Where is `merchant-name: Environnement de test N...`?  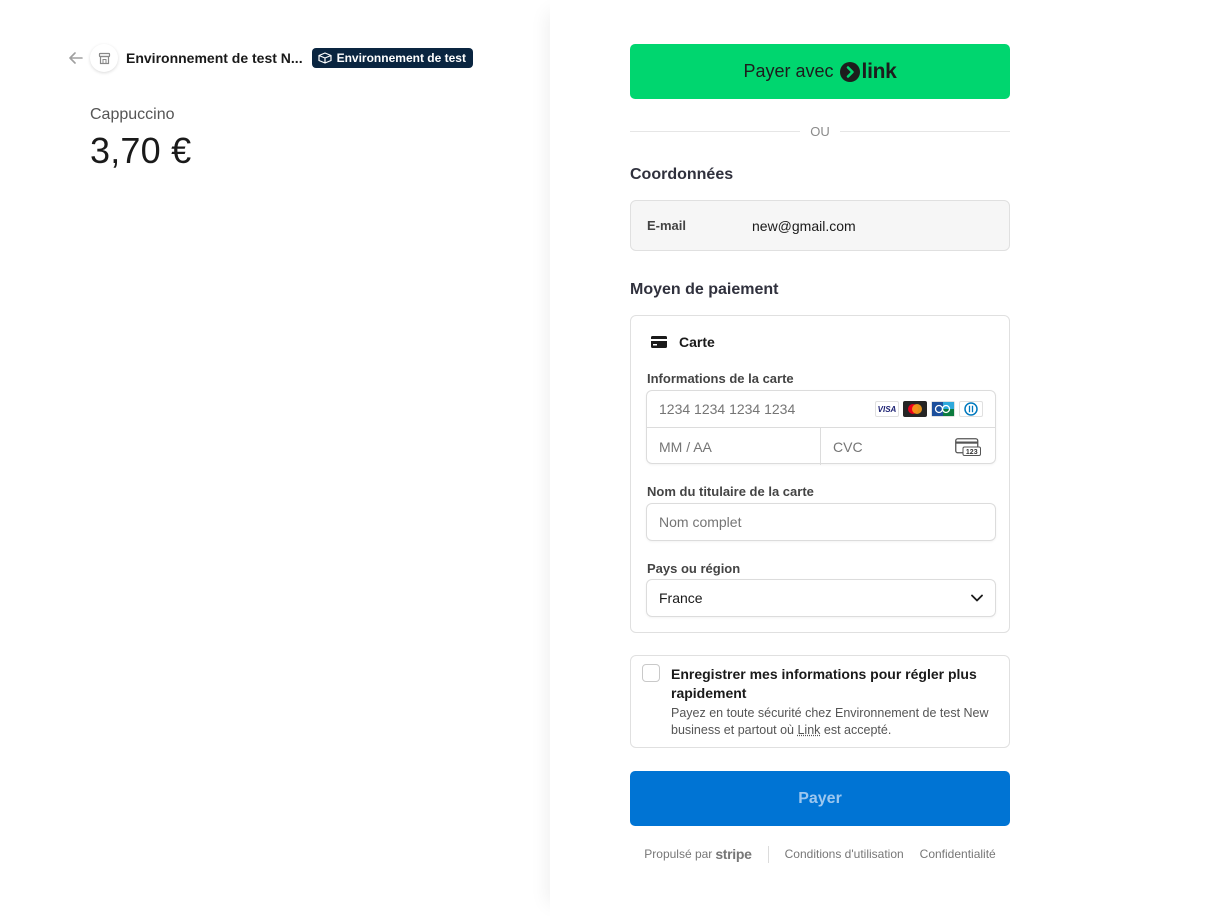
merchant-name: Environnement de test N... is located at coordinates (214, 58).